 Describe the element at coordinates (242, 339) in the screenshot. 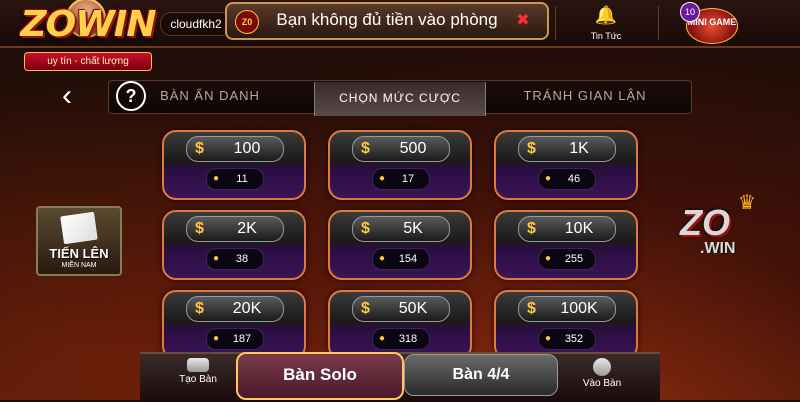

I see `player-count: 187` at that location.